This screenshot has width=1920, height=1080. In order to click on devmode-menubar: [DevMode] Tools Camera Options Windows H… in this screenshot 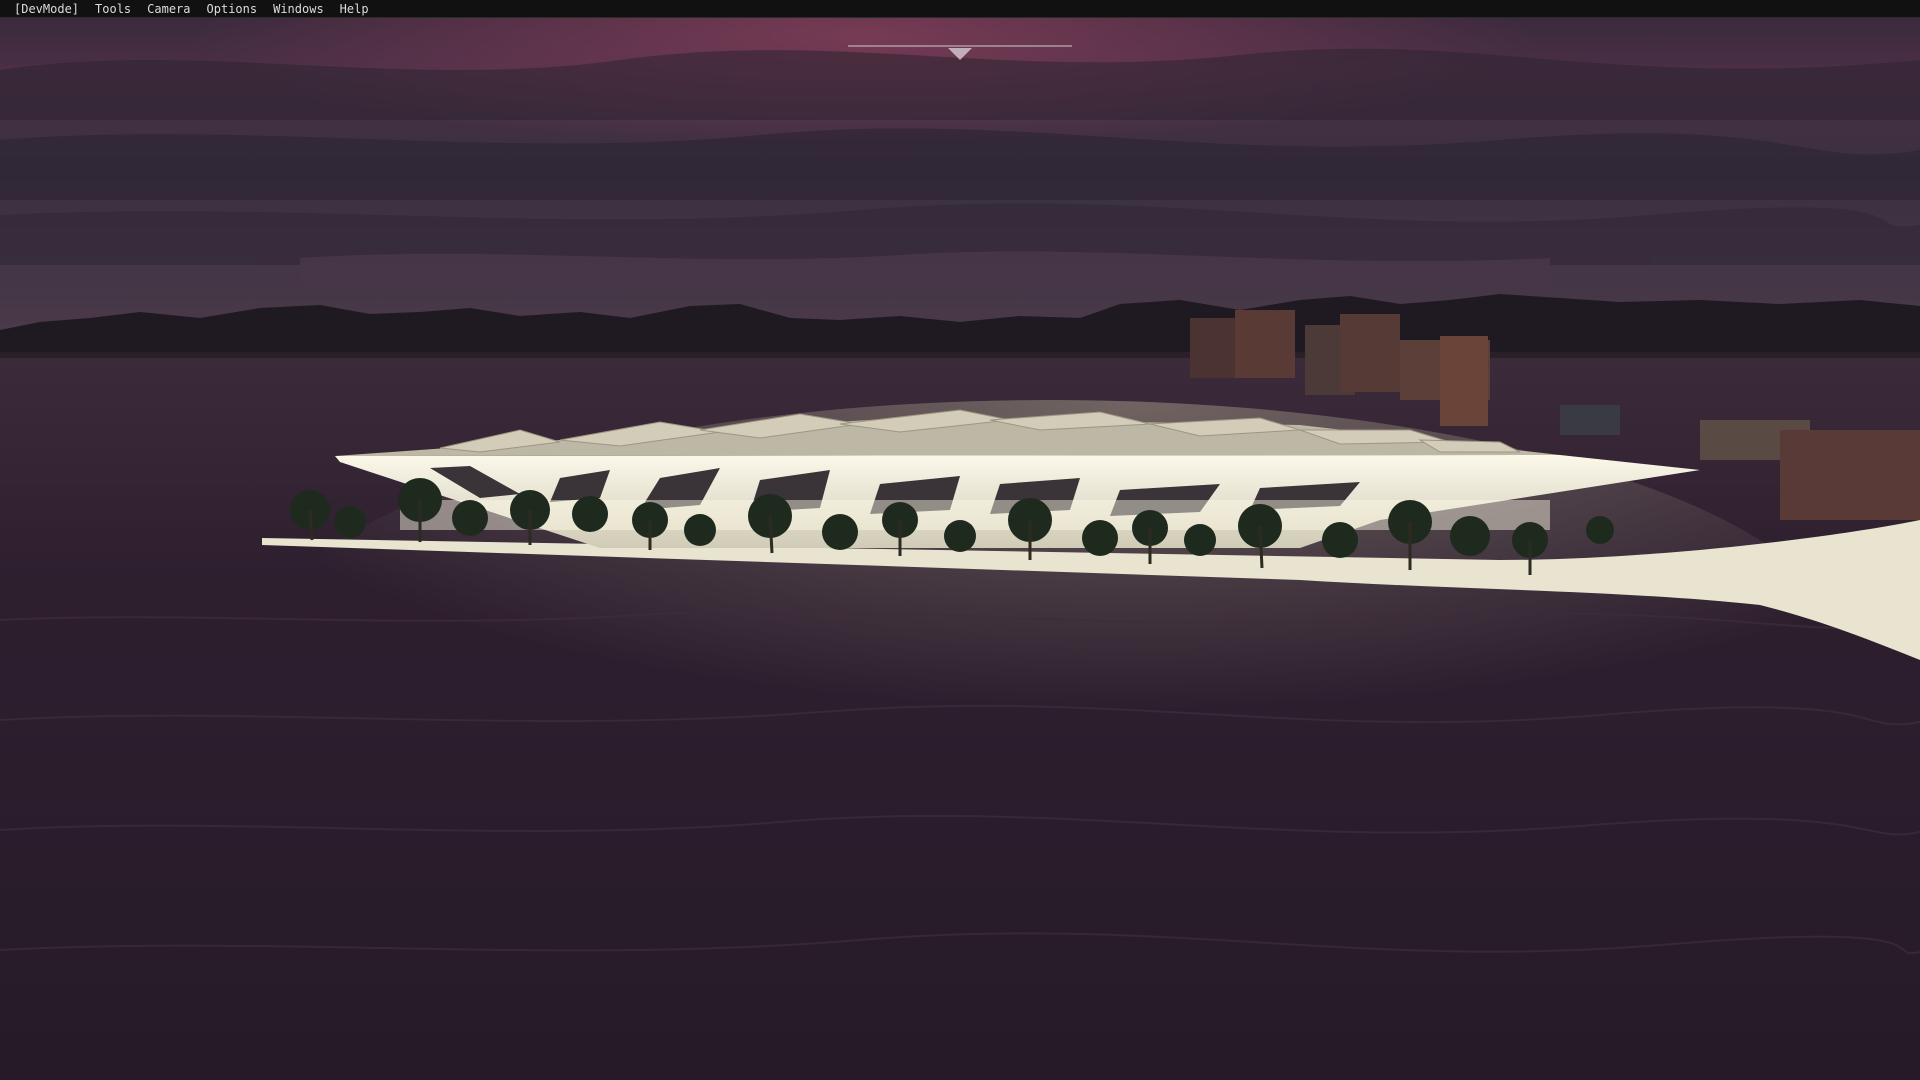, I will do `click(960, 9)`.